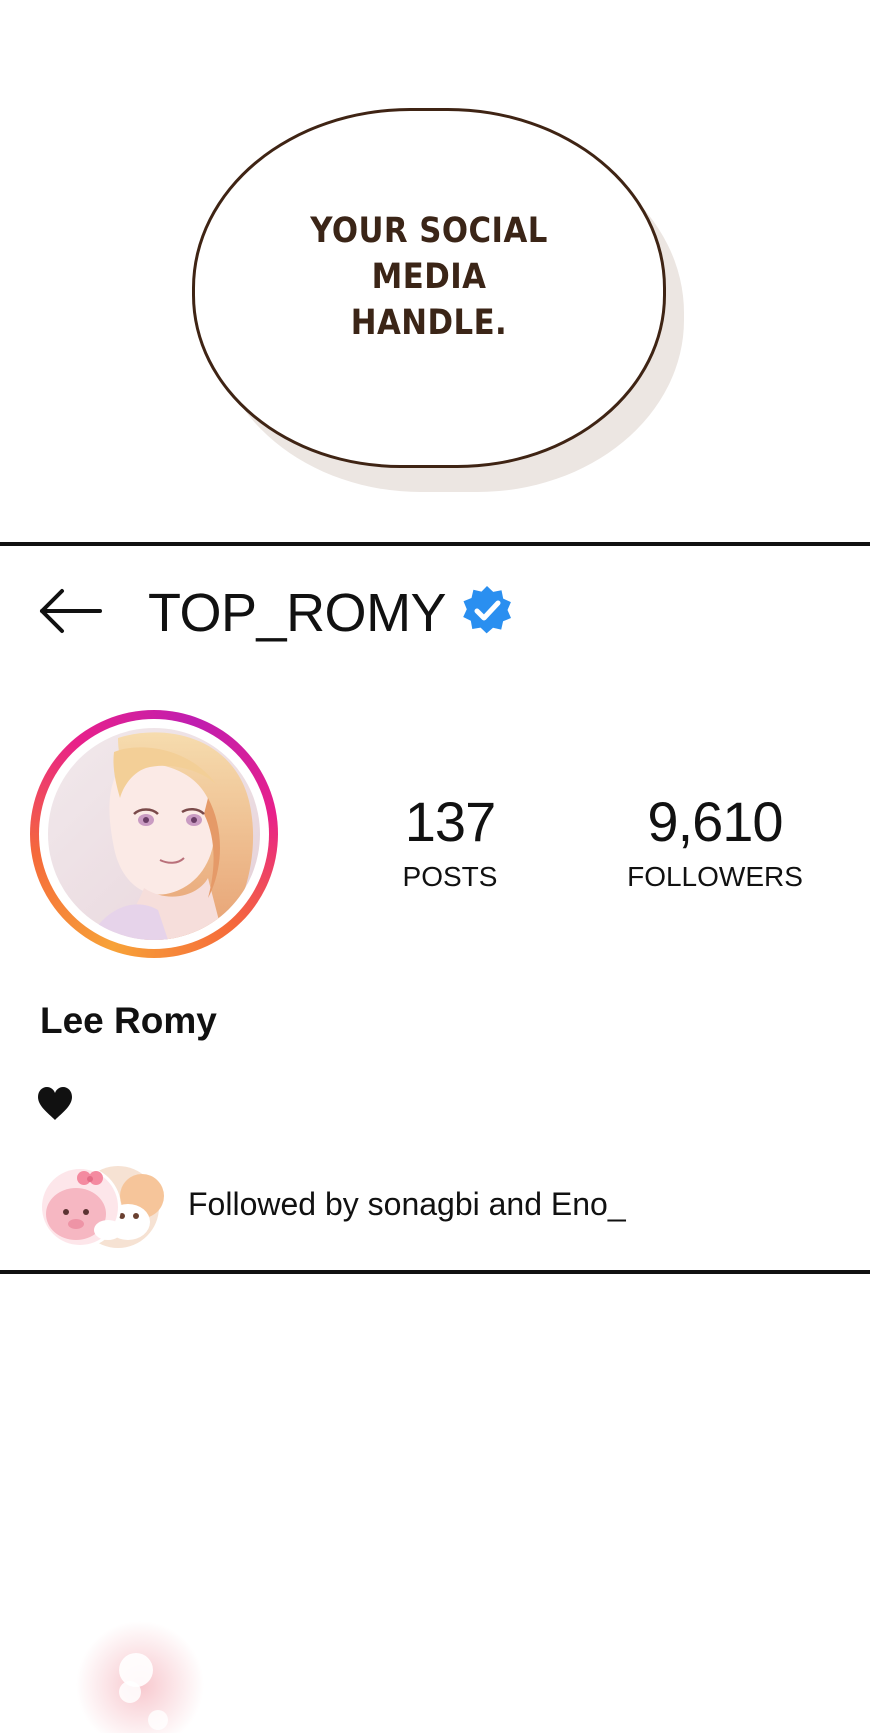  Describe the element at coordinates (140, 1677) in the screenshot. I see `sparkle-decoration` at that location.